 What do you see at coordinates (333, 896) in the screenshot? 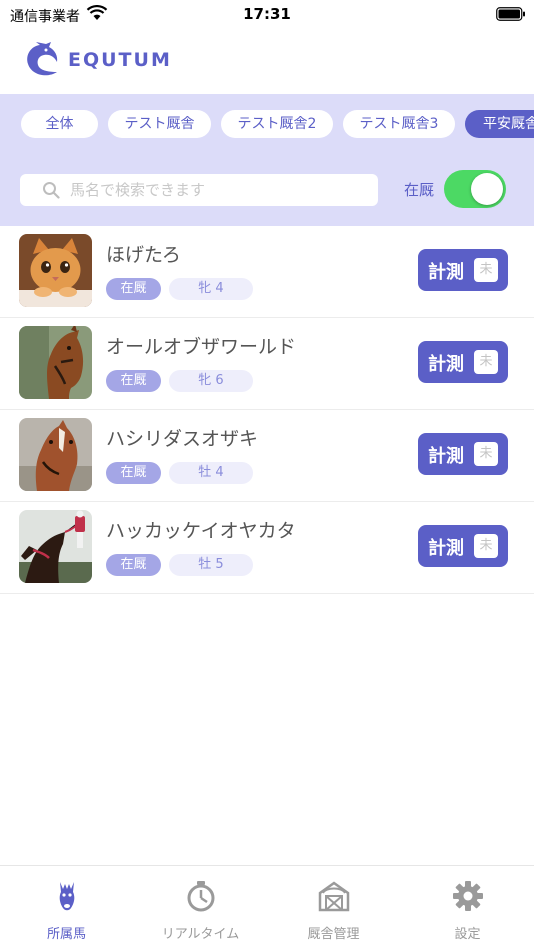
I see `barn-icon` at bounding box center [333, 896].